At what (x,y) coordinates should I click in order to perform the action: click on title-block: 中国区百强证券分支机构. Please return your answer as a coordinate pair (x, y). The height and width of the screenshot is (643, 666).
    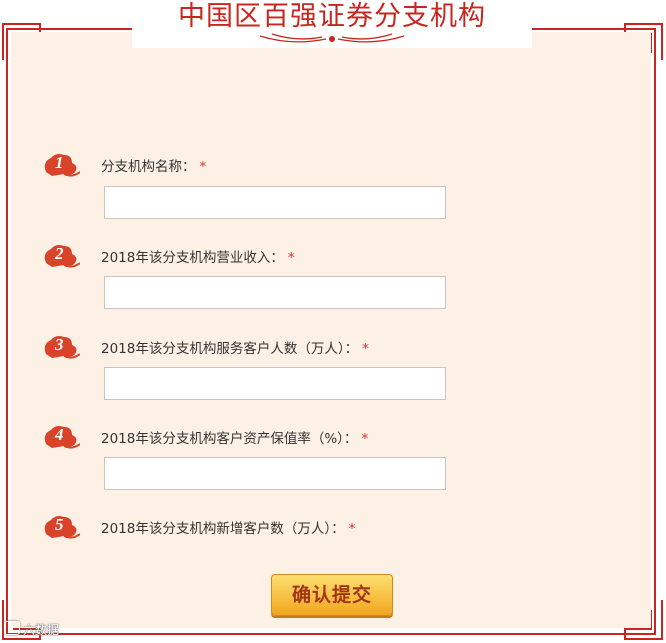
    Looking at the image, I should click on (332, 24).